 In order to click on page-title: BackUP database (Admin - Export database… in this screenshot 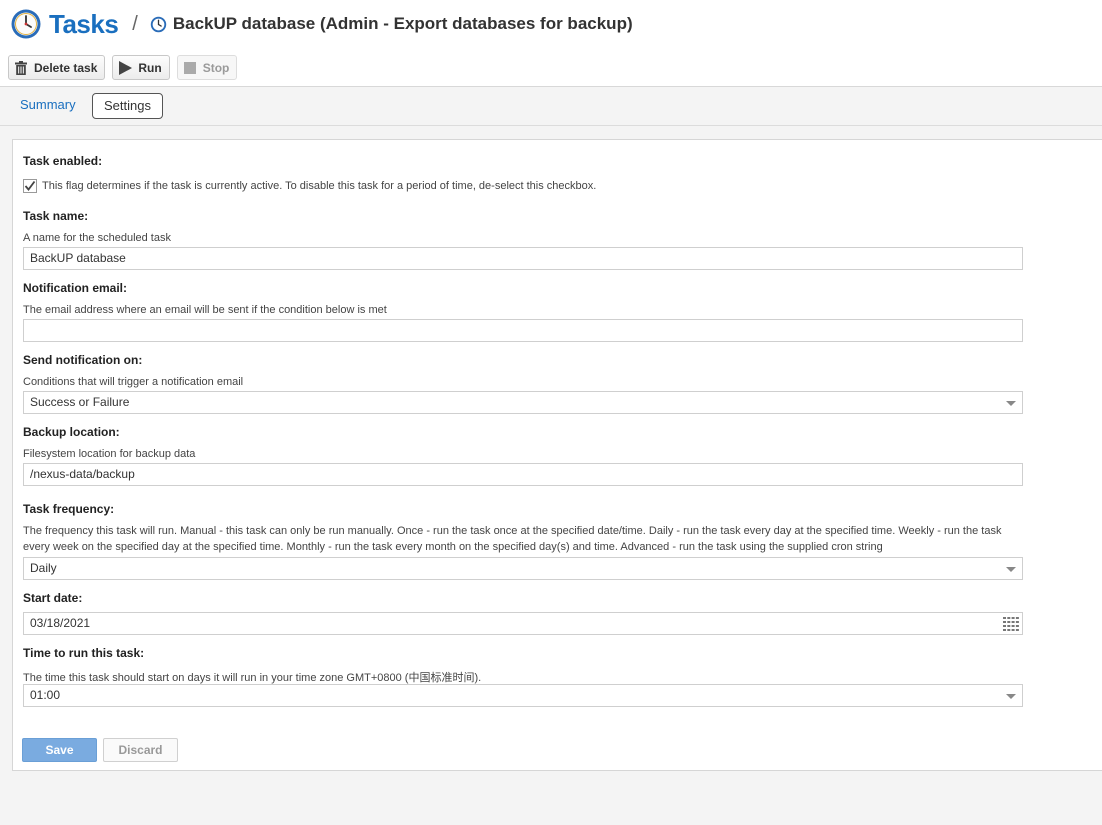, I will do `click(402, 23)`.